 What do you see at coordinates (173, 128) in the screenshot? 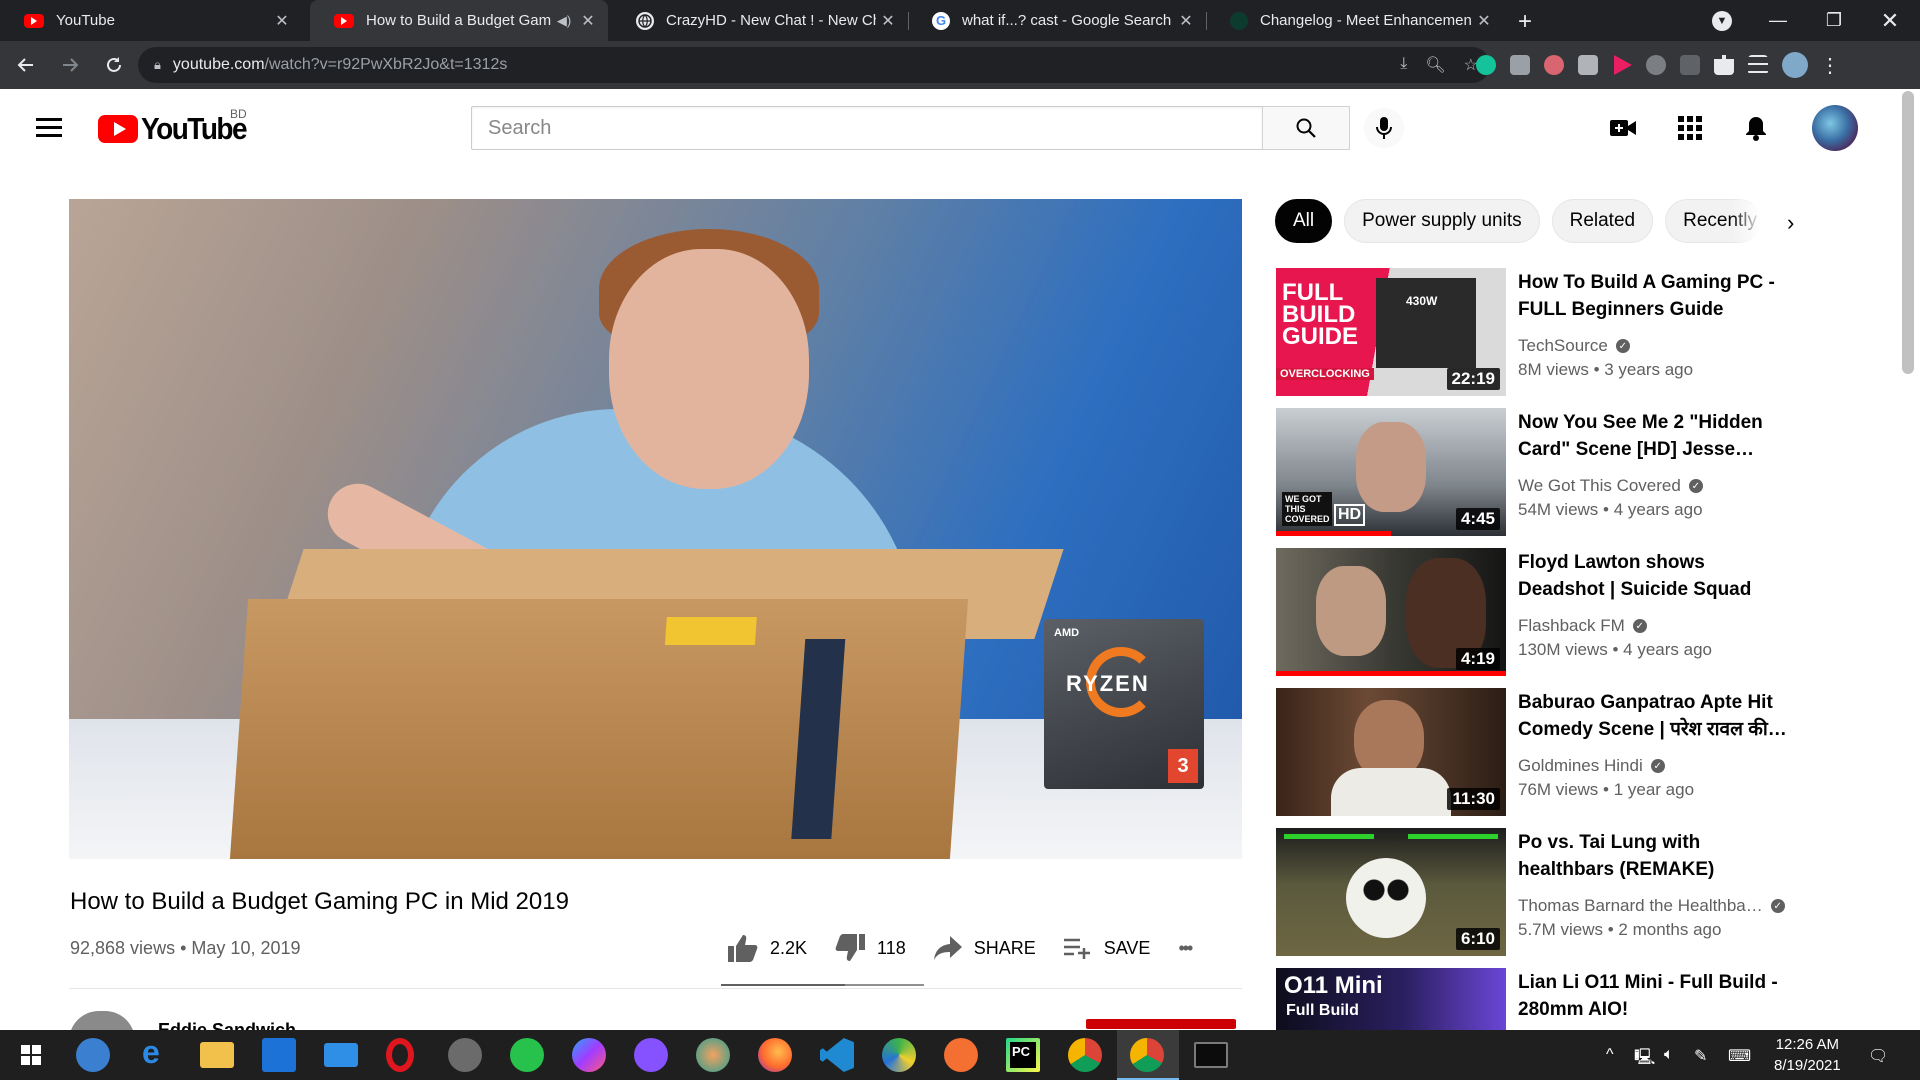
I see `youtube-logo: YouTube` at bounding box center [173, 128].